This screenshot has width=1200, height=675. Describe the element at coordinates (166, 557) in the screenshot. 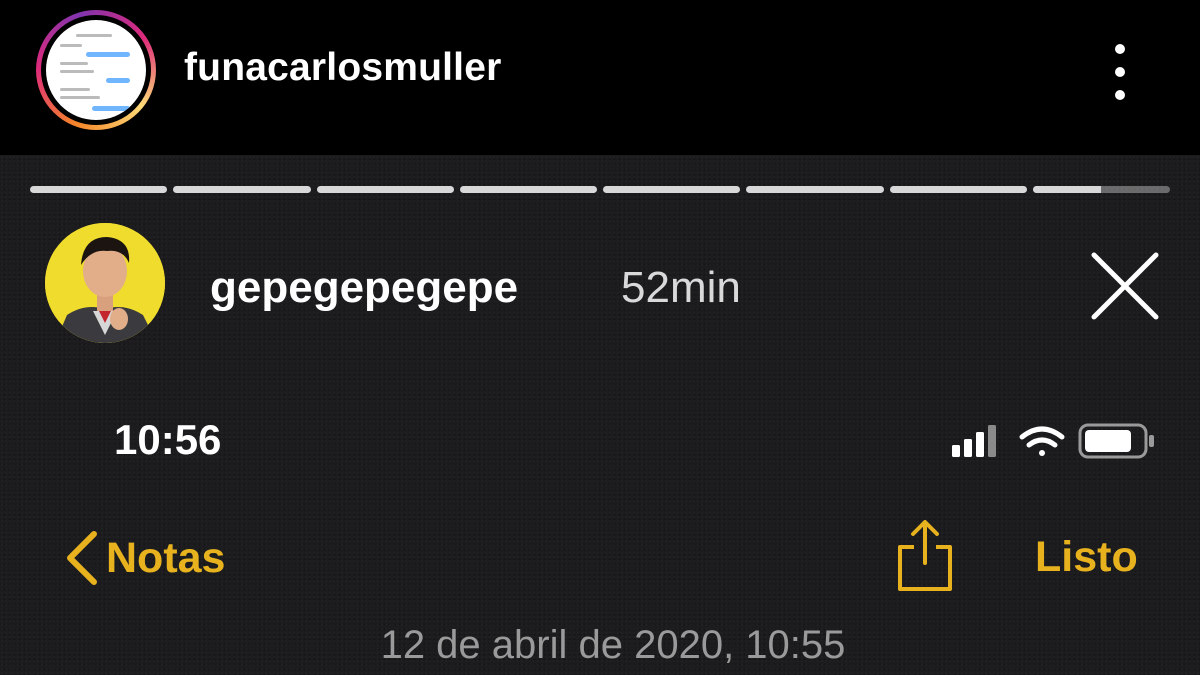

I see `back-label: Notas` at that location.